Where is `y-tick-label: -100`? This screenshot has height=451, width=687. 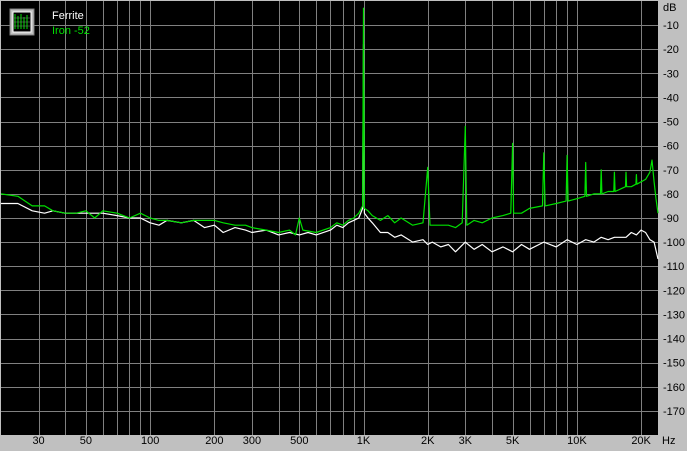 y-tick-label: -100 is located at coordinates (674, 243).